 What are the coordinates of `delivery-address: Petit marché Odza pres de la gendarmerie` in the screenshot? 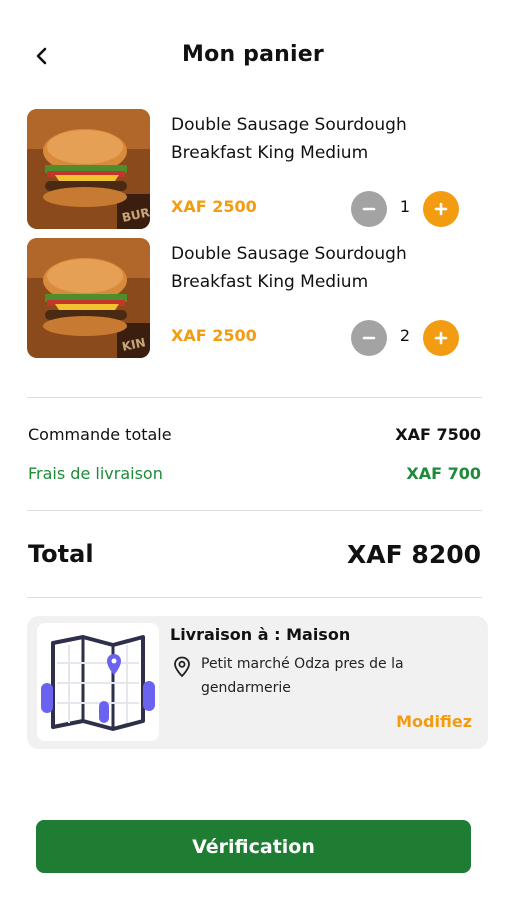 It's located at (302, 676).